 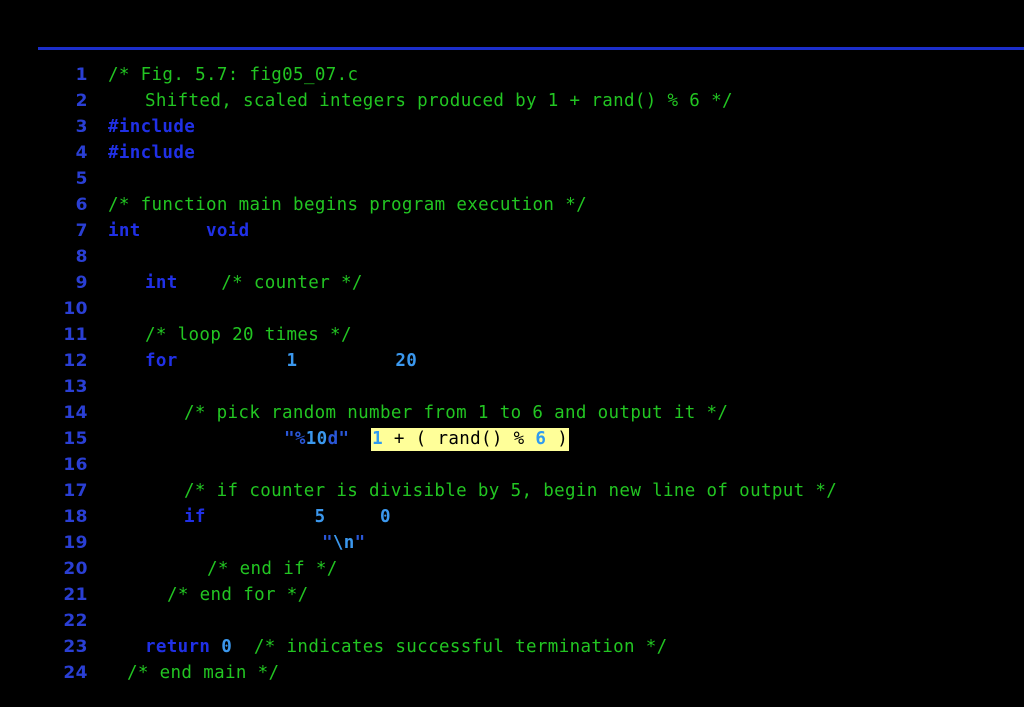 I want to click on line-source: int void, so click(x=179, y=231).